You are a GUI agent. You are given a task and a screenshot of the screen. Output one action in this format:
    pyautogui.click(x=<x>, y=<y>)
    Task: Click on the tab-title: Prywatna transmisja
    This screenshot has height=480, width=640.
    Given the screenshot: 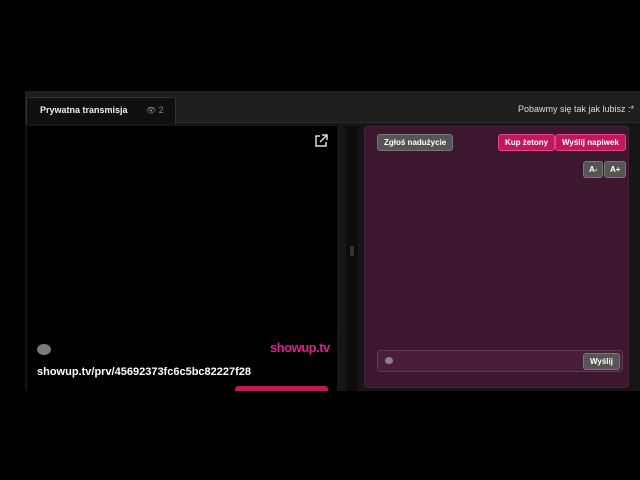 What is the action you would take?
    pyautogui.click(x=84, y=110)
    